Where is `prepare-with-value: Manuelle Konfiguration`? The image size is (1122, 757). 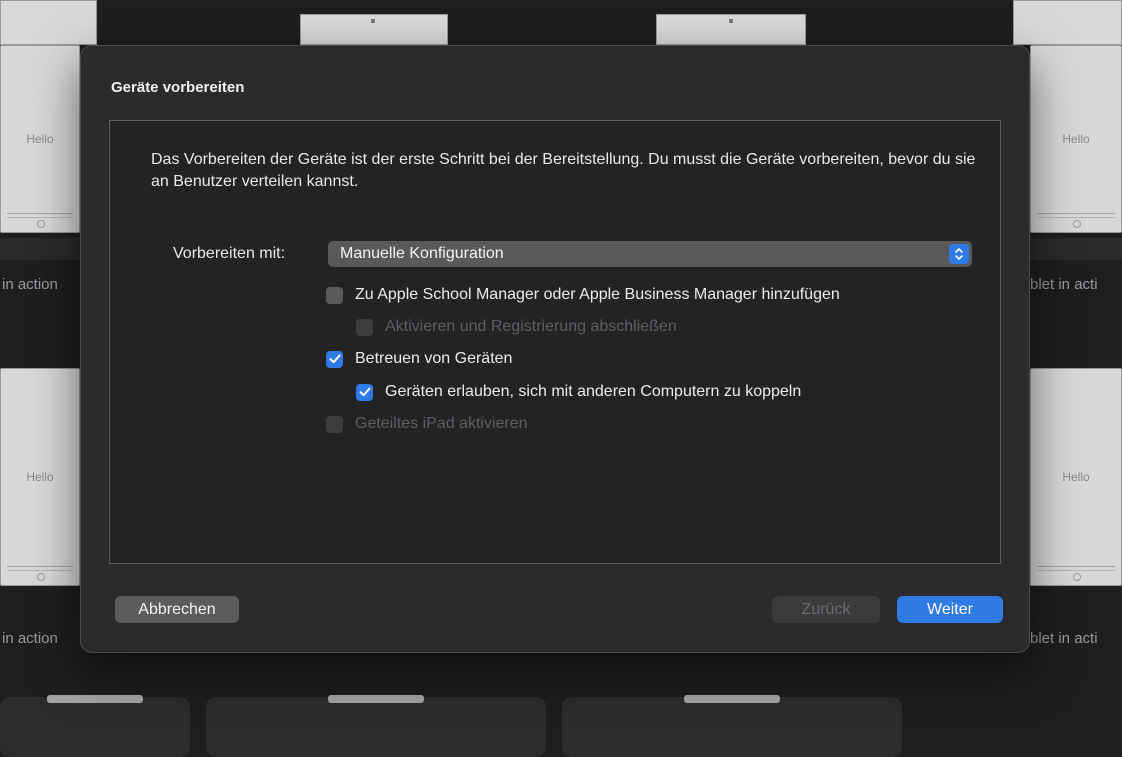
prepare-with-value: Manuelle Konfiguration is located at coordinates (422, 253).